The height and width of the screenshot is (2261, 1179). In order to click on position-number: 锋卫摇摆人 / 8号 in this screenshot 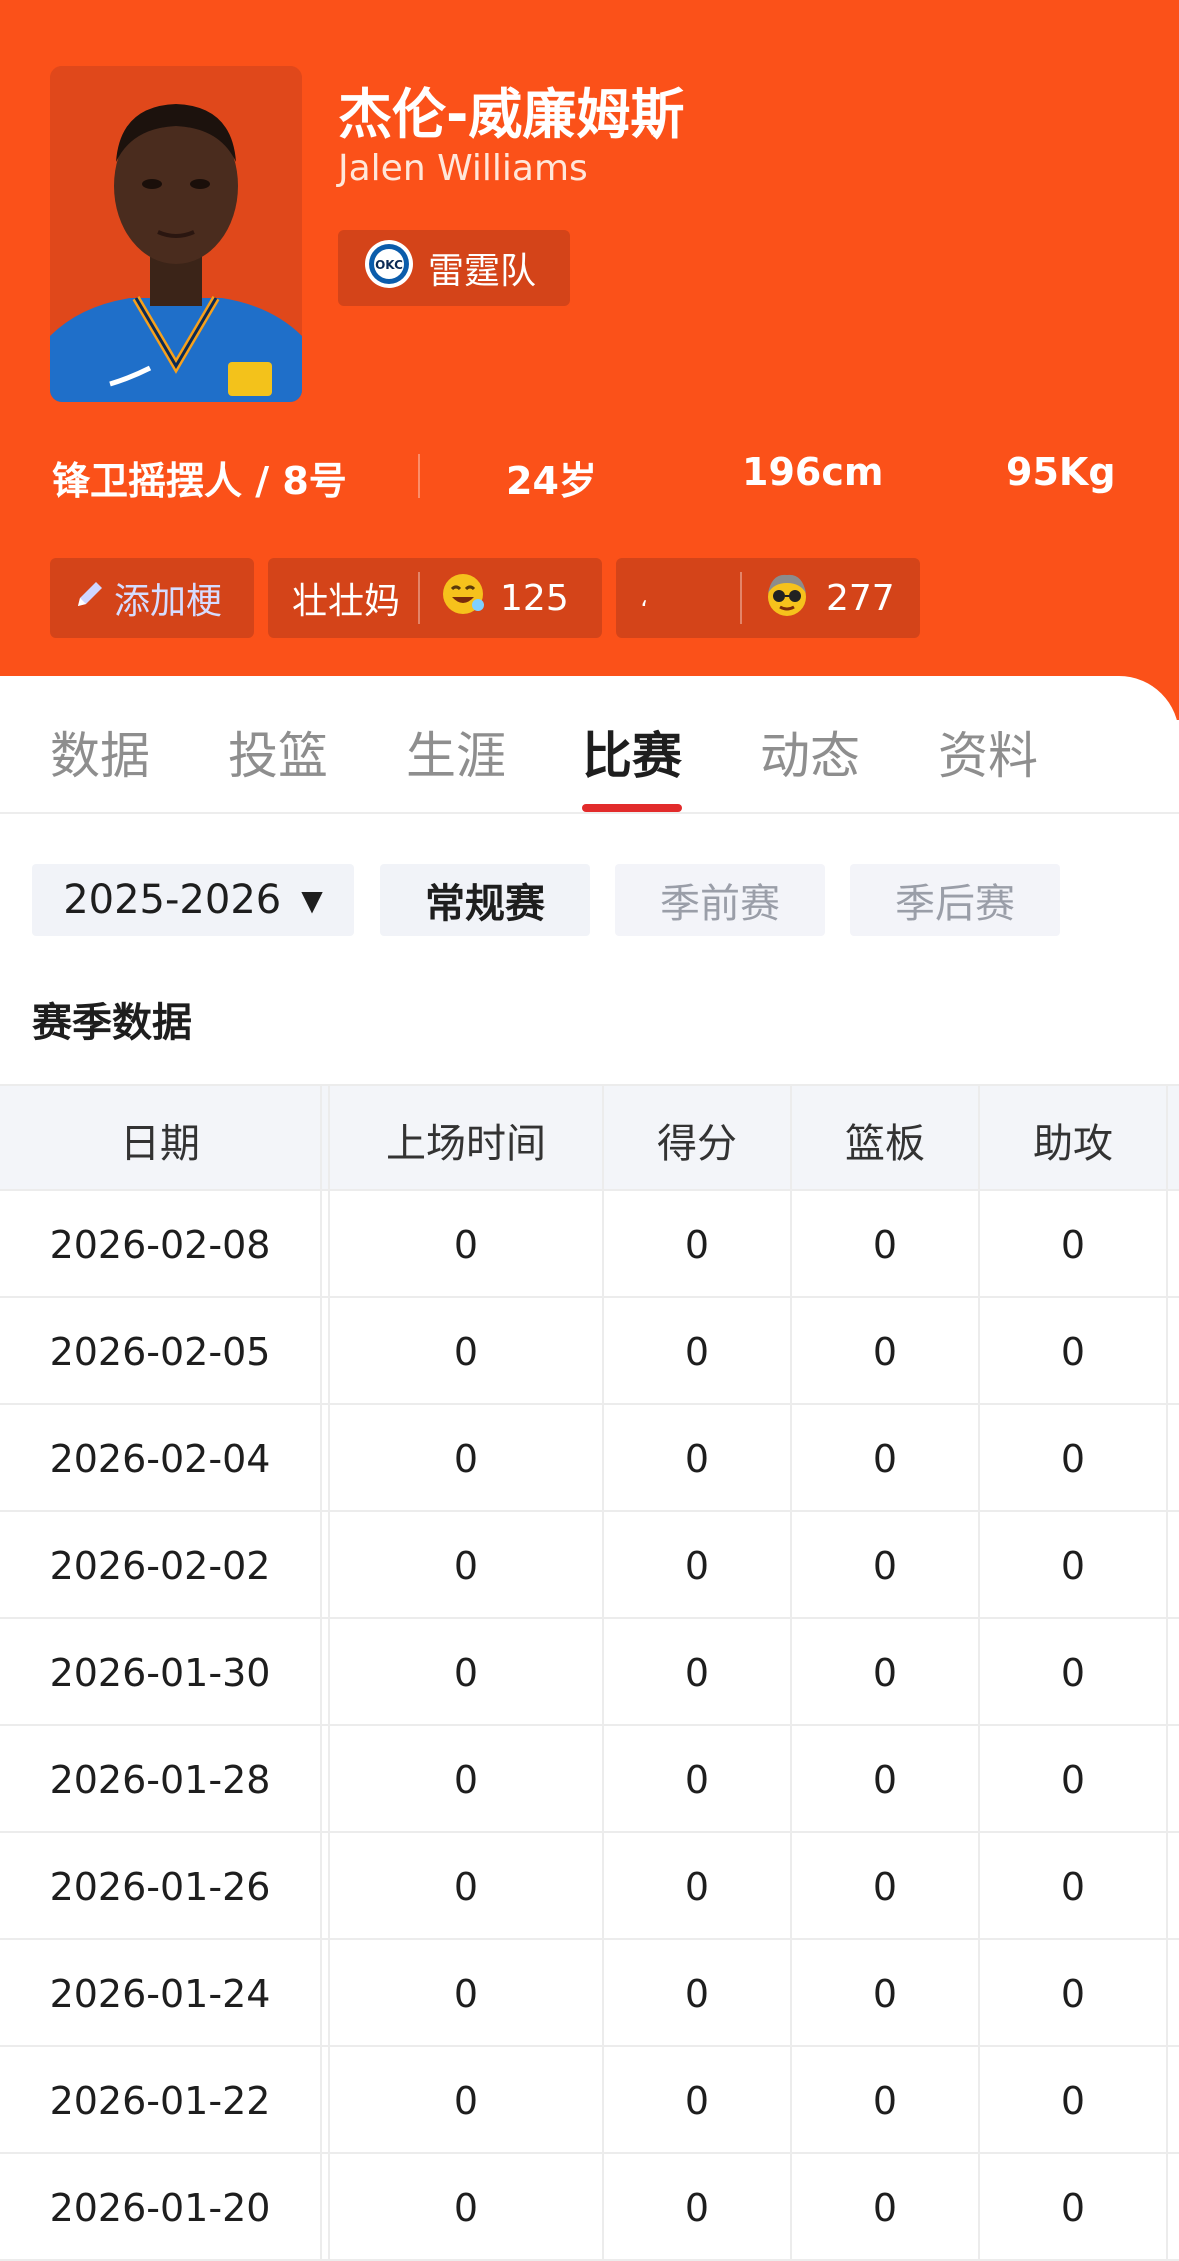, I will do `click(199, 481)`.